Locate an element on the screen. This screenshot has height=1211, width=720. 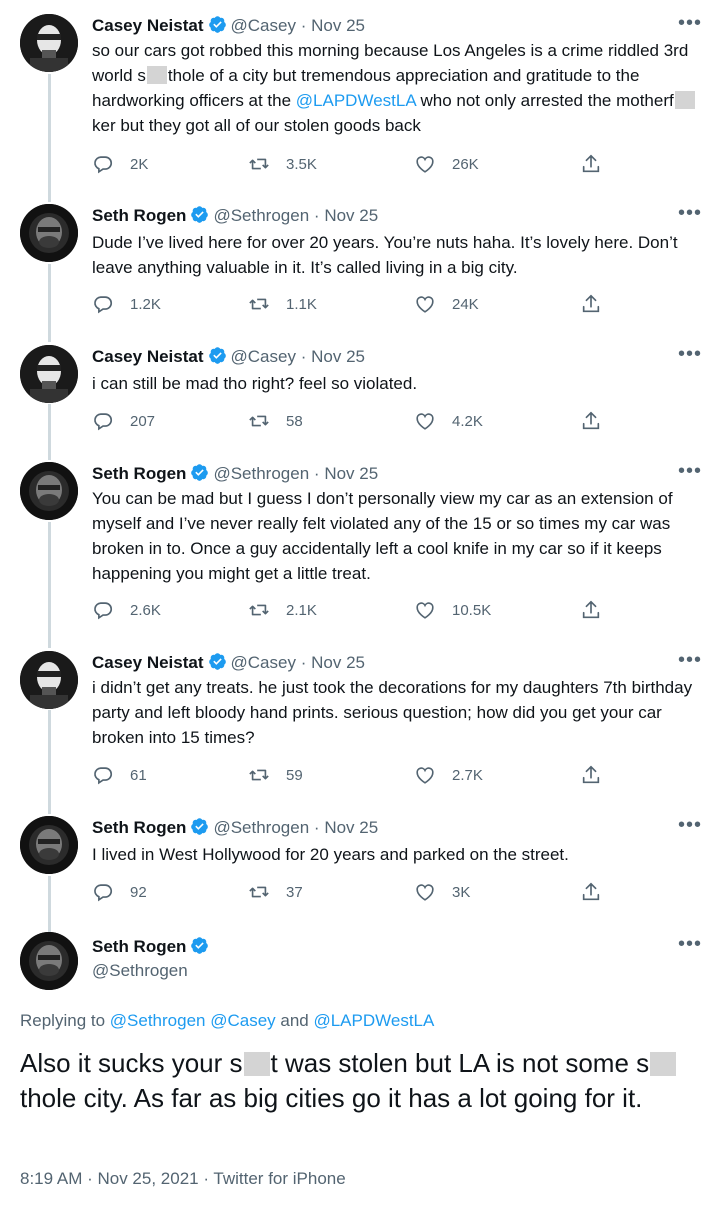
text-segment: who not only arrested the motherf is located at coordinates (544, 100).